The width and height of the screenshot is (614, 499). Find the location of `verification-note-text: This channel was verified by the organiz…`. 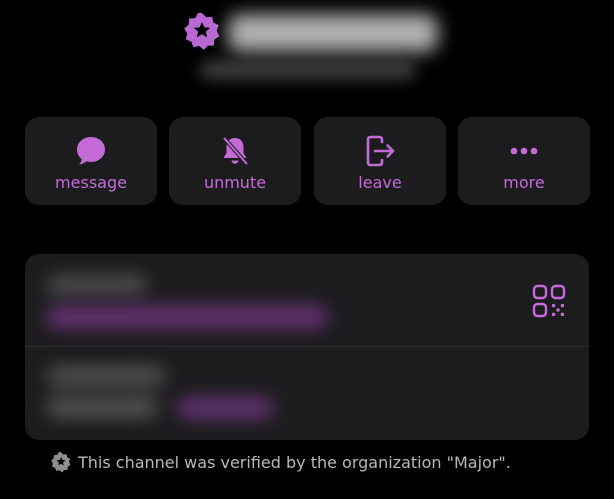

verification-note-text: This channel was verified by the organiz… is located at coordinates (294, 462).